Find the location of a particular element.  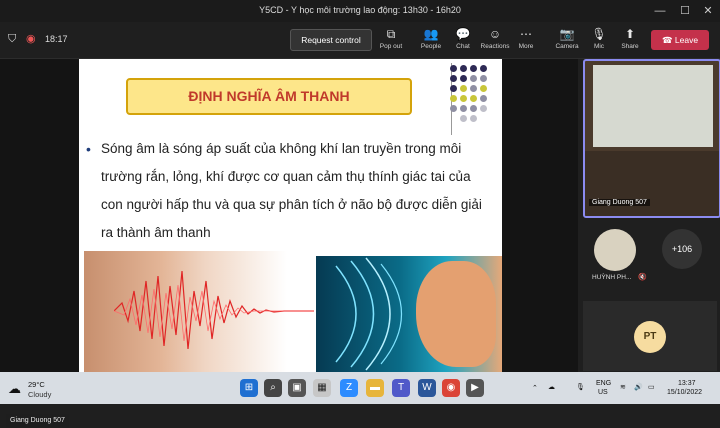

wifi-icon: ≋ is located at coordinates (623, 387).